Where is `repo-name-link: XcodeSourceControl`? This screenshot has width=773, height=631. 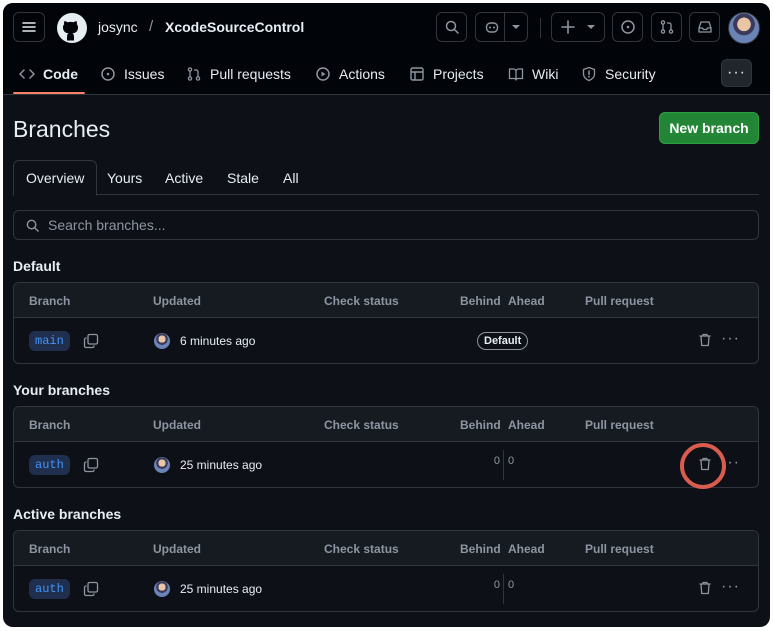
repo-name-link: XcodeSourceControl is located at coordinates (234, 27).